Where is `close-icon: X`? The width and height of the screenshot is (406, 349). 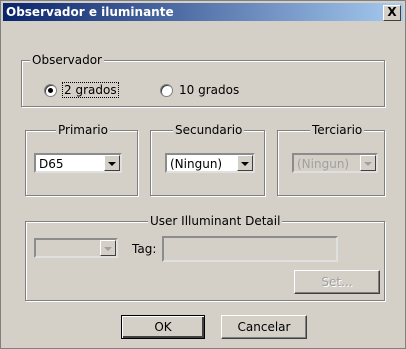
close-icon: X is located at coordinates (392, 12).